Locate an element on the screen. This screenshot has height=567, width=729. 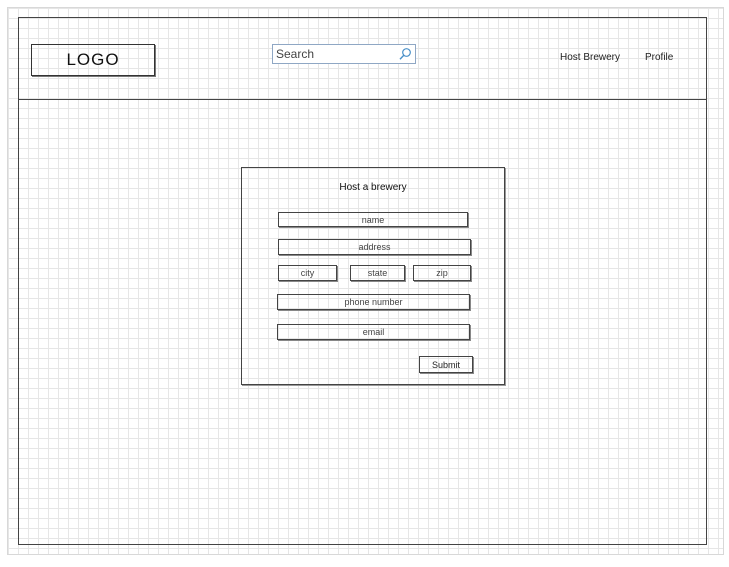
search-input is located at coordinates (334, 54).